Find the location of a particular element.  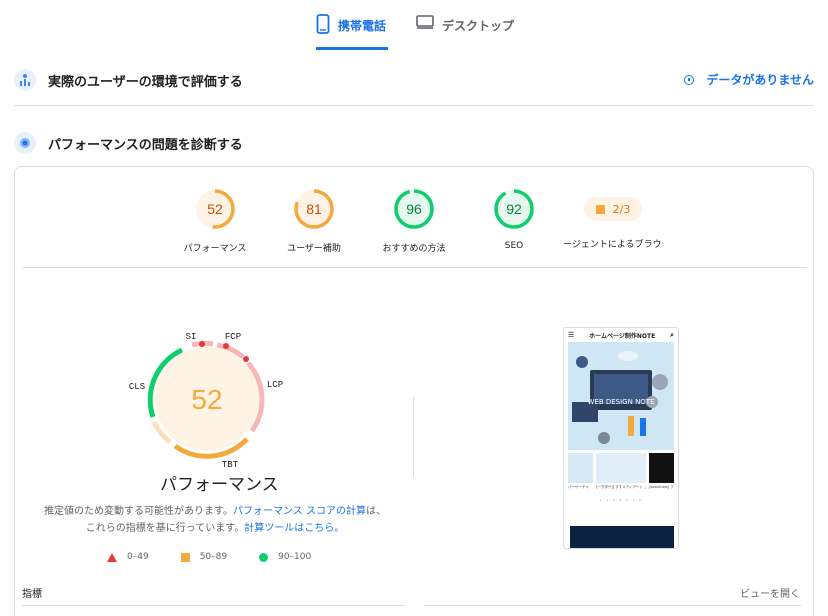

metrics-heading: 指標 is located at coordinates (32, 594).